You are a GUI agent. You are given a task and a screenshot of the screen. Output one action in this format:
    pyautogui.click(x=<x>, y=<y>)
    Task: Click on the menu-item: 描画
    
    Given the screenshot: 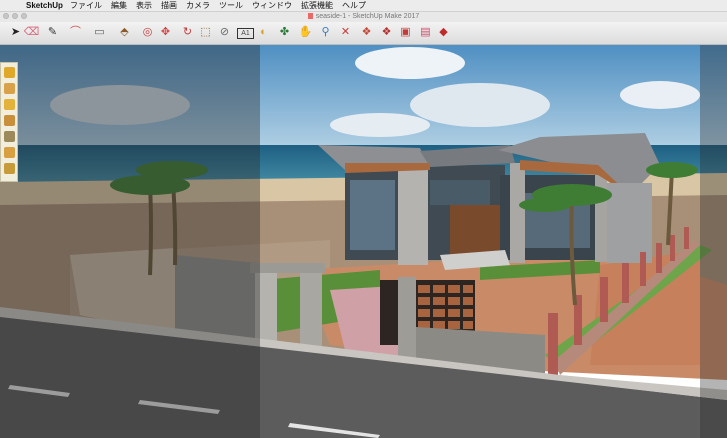 What is the action you would take?
    pyautogui.click(x=169, y=5)
    